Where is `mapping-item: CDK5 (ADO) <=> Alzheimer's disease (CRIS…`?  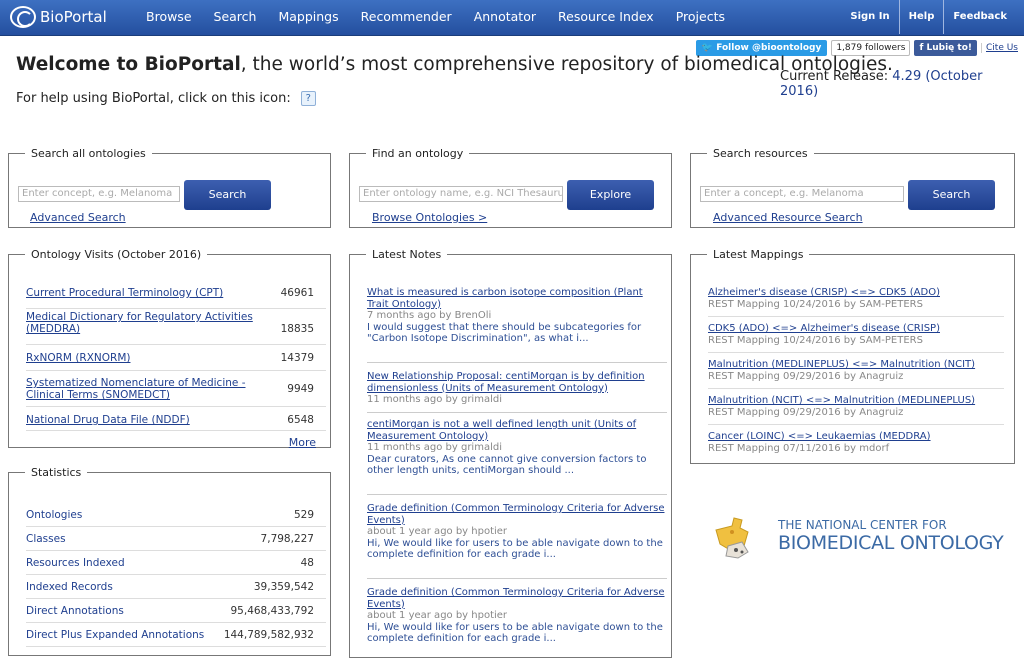 mapping-item: CDK5 (ADO) <=> Alzheimer's disease (CRIS… is located at coordinates (856, 338).